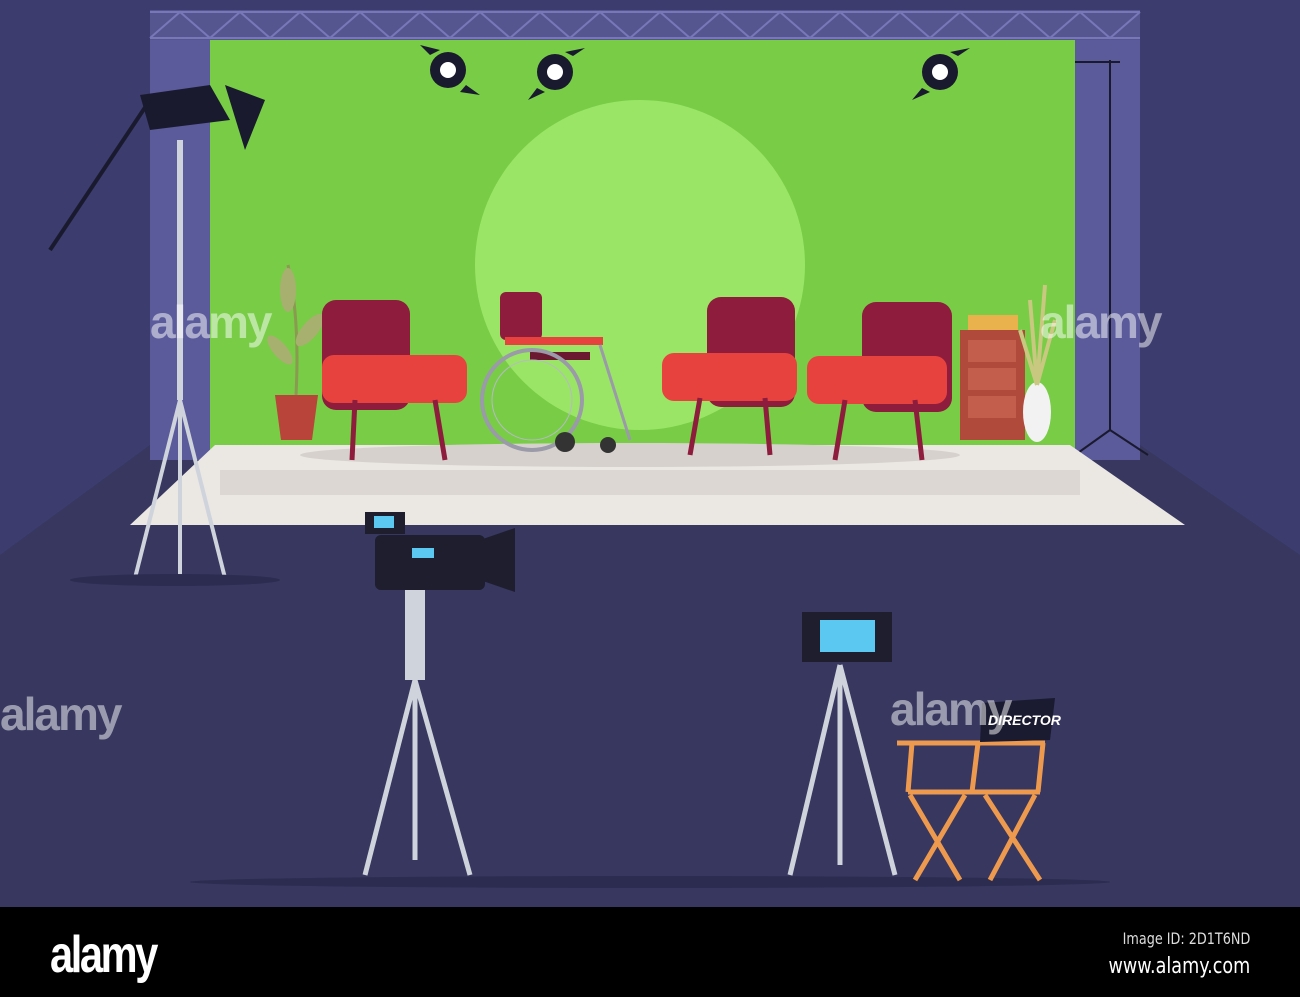  I want to click on stage-step, so click(650, 482).